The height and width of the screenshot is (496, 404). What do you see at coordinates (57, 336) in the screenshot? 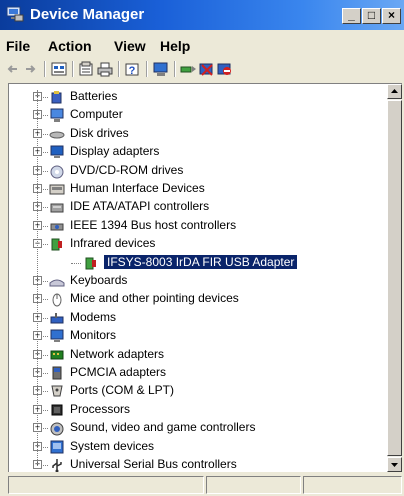
I see `monitor-icon` at bounding box center [57, 336].